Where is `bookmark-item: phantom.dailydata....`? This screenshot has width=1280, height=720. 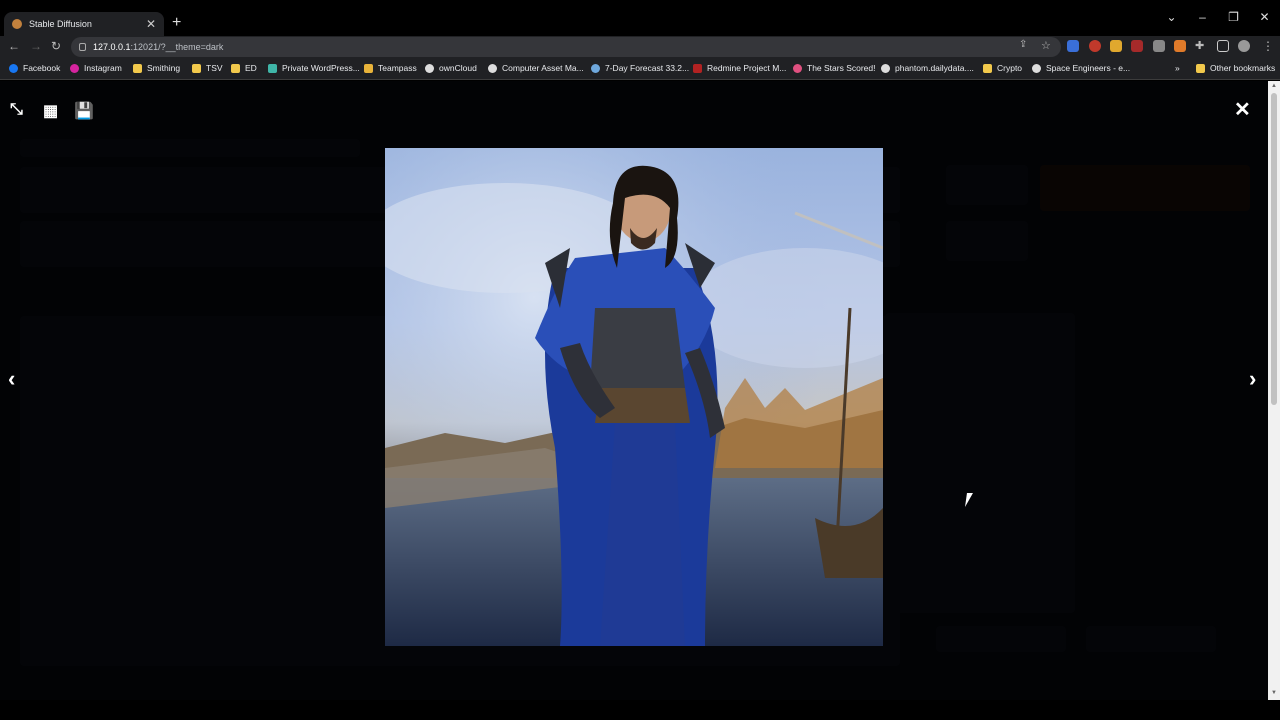
bookmark-item: phantom.dailydata.... is located at coordinates (927, 68).